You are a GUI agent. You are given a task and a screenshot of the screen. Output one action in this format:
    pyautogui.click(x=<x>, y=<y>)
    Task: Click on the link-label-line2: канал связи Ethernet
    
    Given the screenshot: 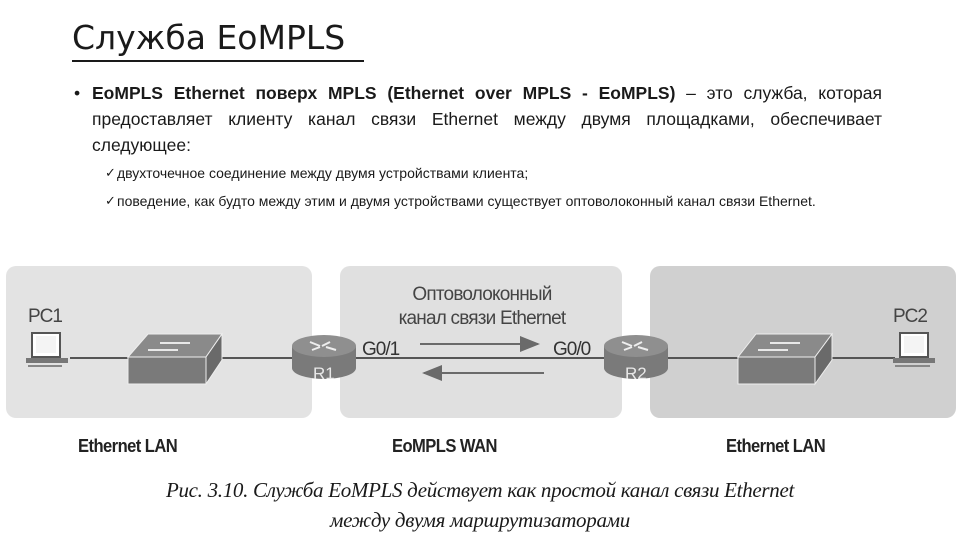 What is the action you would take?
    pyautogui.click(x=483, y=318)
    